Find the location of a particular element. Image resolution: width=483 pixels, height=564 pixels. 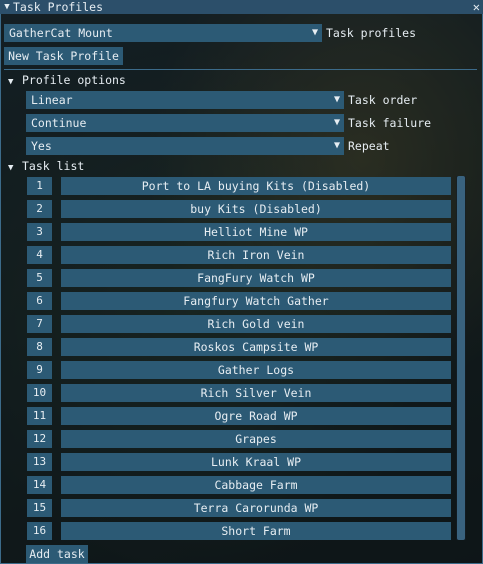

repeat-value: Yes is located at coordinates (41, 146).